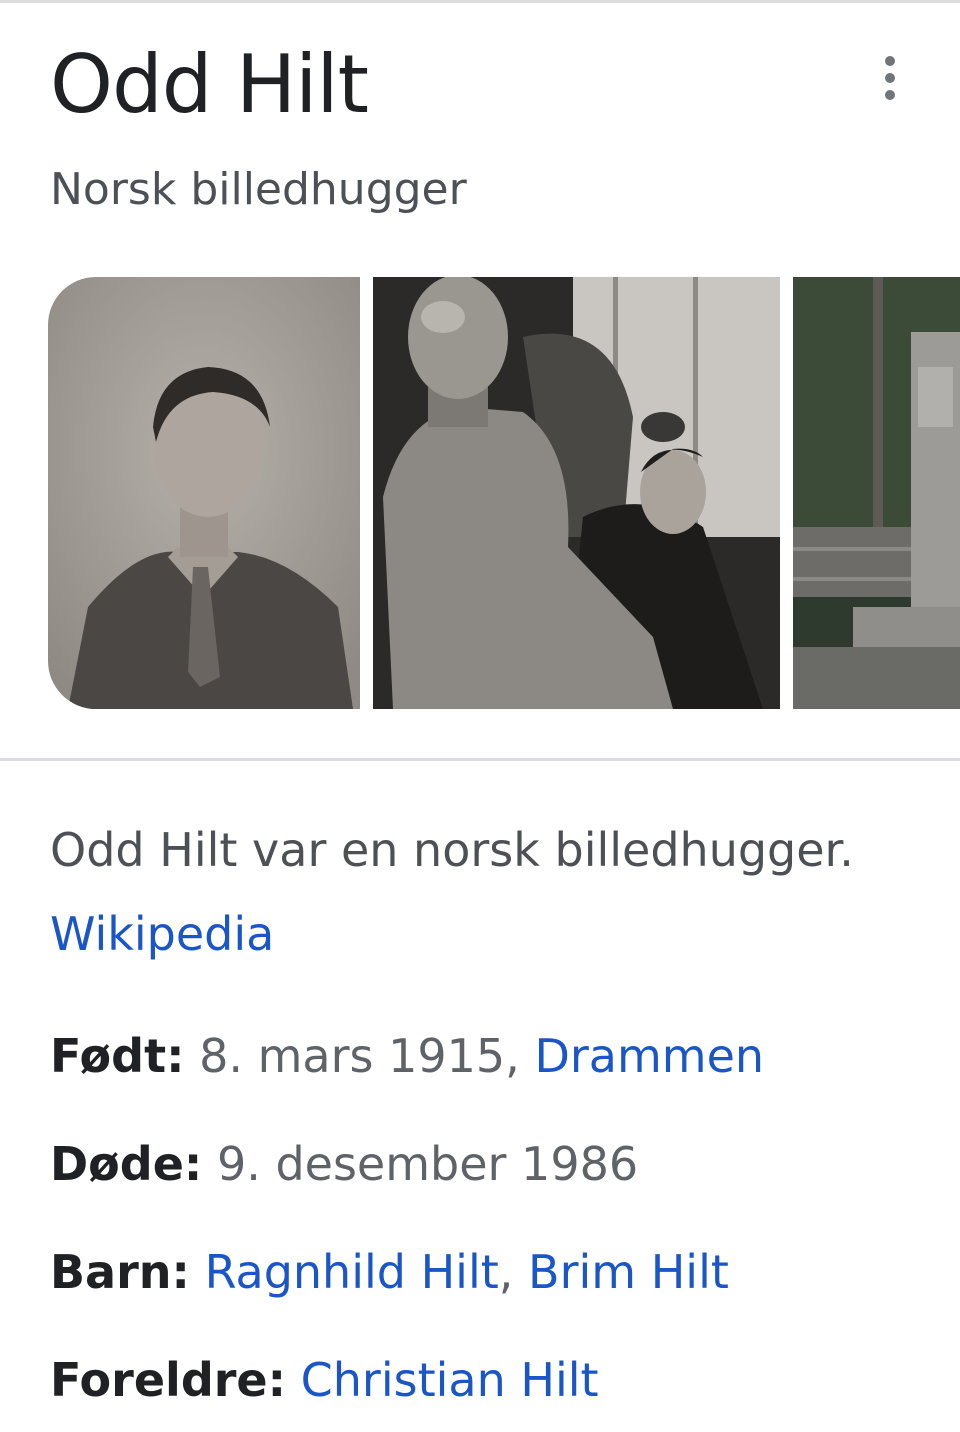  I want to click on child-link: Ragnhild Hilt, so click(352, 1272).